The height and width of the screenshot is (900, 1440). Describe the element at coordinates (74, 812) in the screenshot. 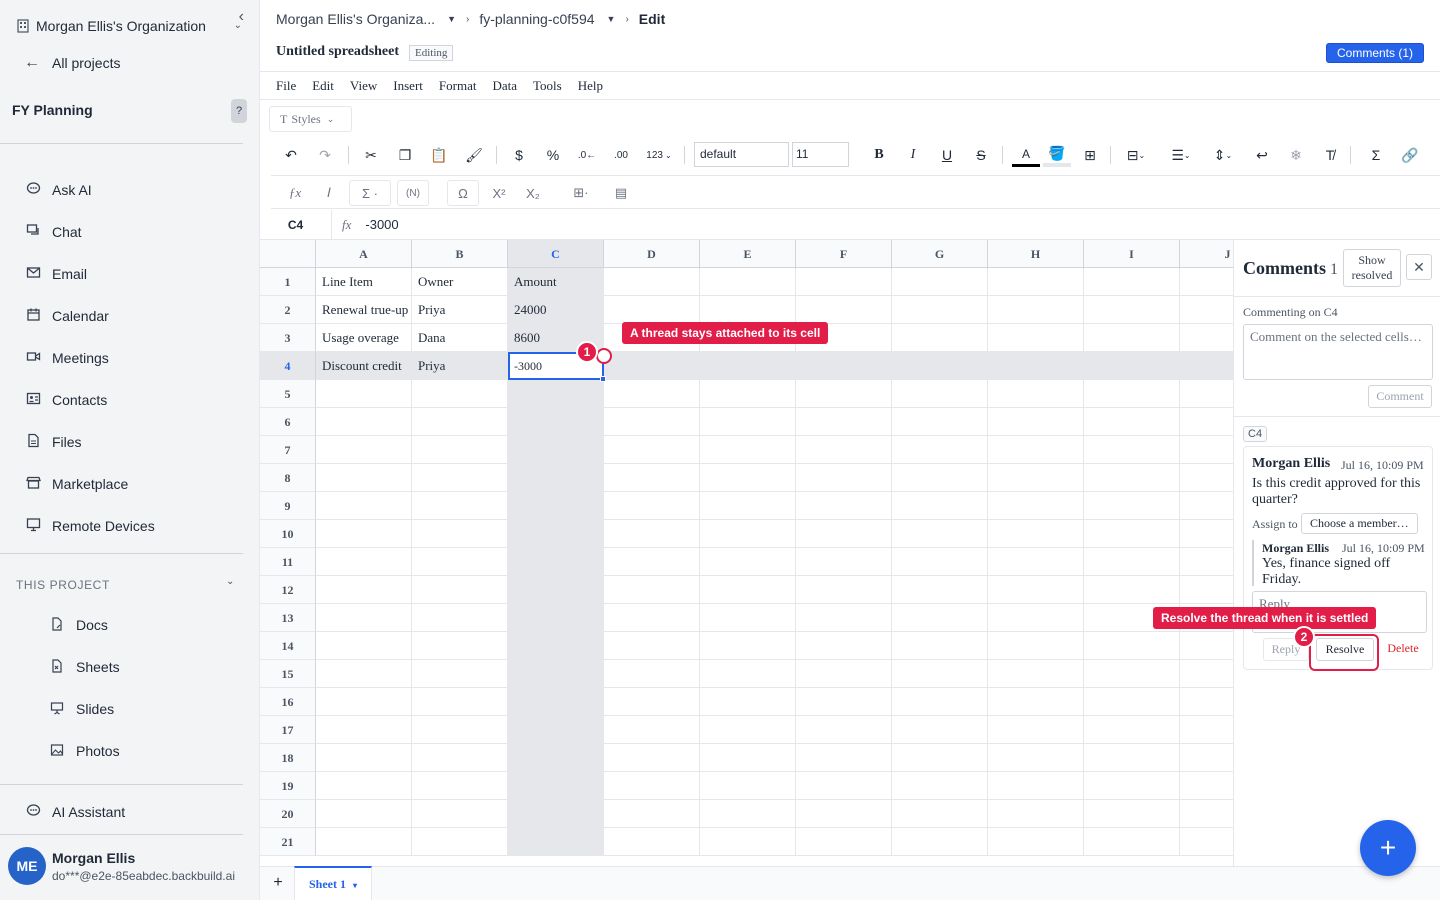

I see `sidebar-item-ai-assistant: AI Assistant` at that location.